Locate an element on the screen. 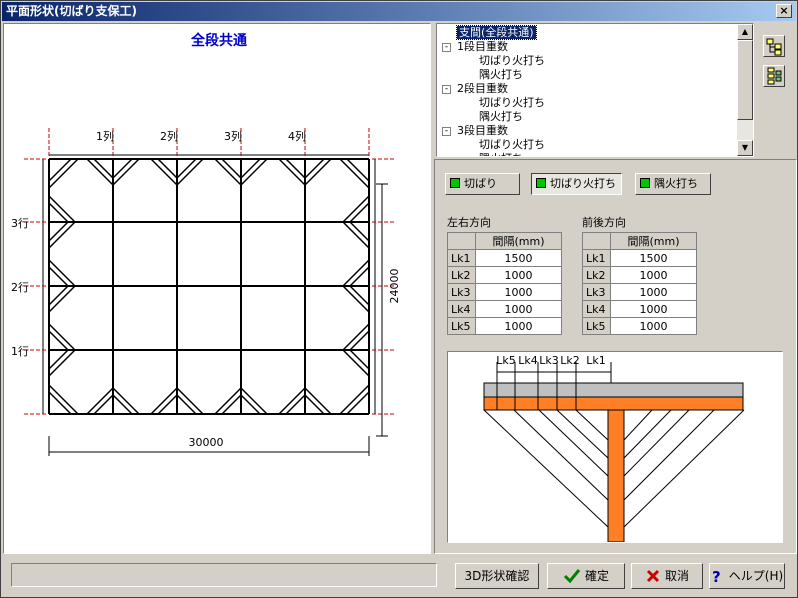 The image size is (798, 598). table-row: Lk4 1000 is located at coordinates (504, 309).